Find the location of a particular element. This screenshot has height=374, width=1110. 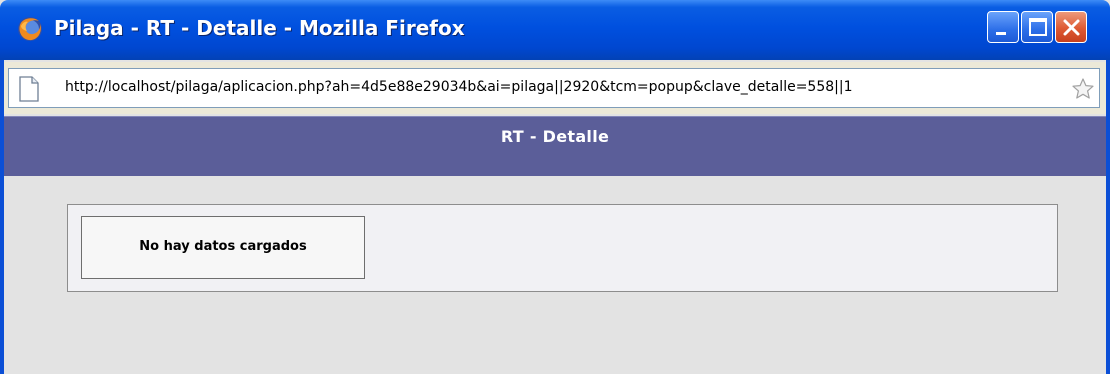

page-icon is located at coordinates (29, 89).